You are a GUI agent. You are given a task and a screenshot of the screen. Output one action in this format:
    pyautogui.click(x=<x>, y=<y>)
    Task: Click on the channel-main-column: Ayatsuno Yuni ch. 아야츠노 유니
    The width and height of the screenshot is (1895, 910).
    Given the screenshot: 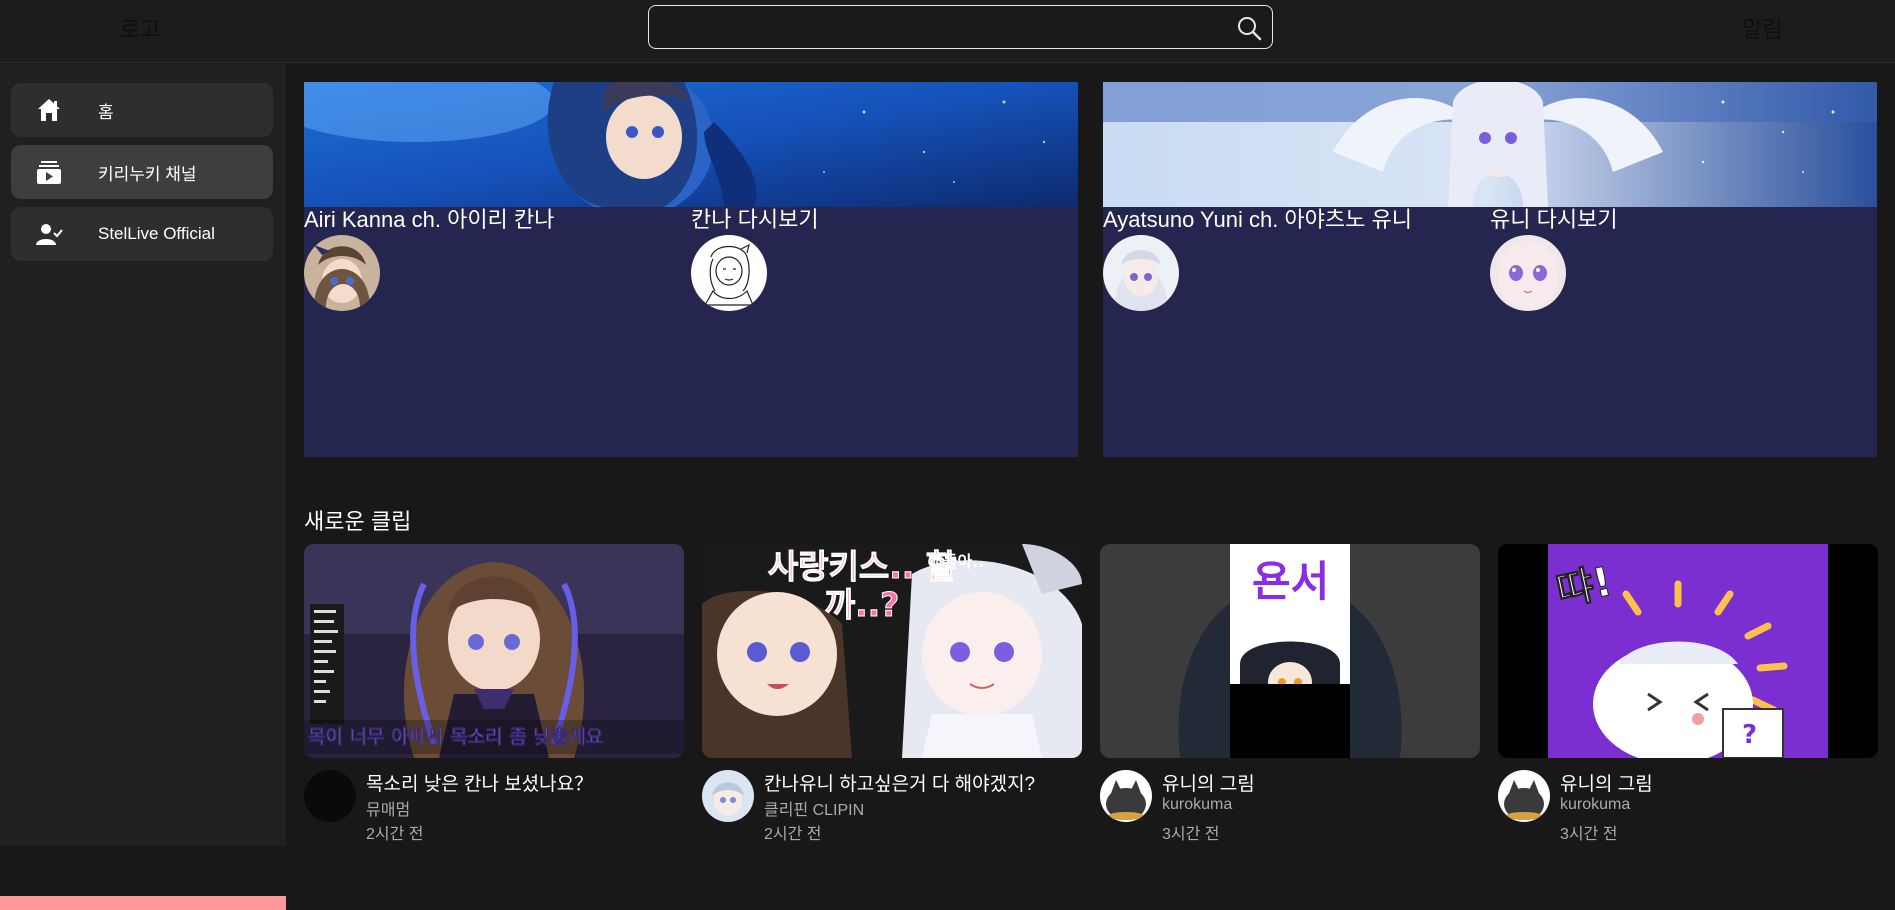 What is the action you would take?
    pyautogui.click(x=1296, y=259)
    